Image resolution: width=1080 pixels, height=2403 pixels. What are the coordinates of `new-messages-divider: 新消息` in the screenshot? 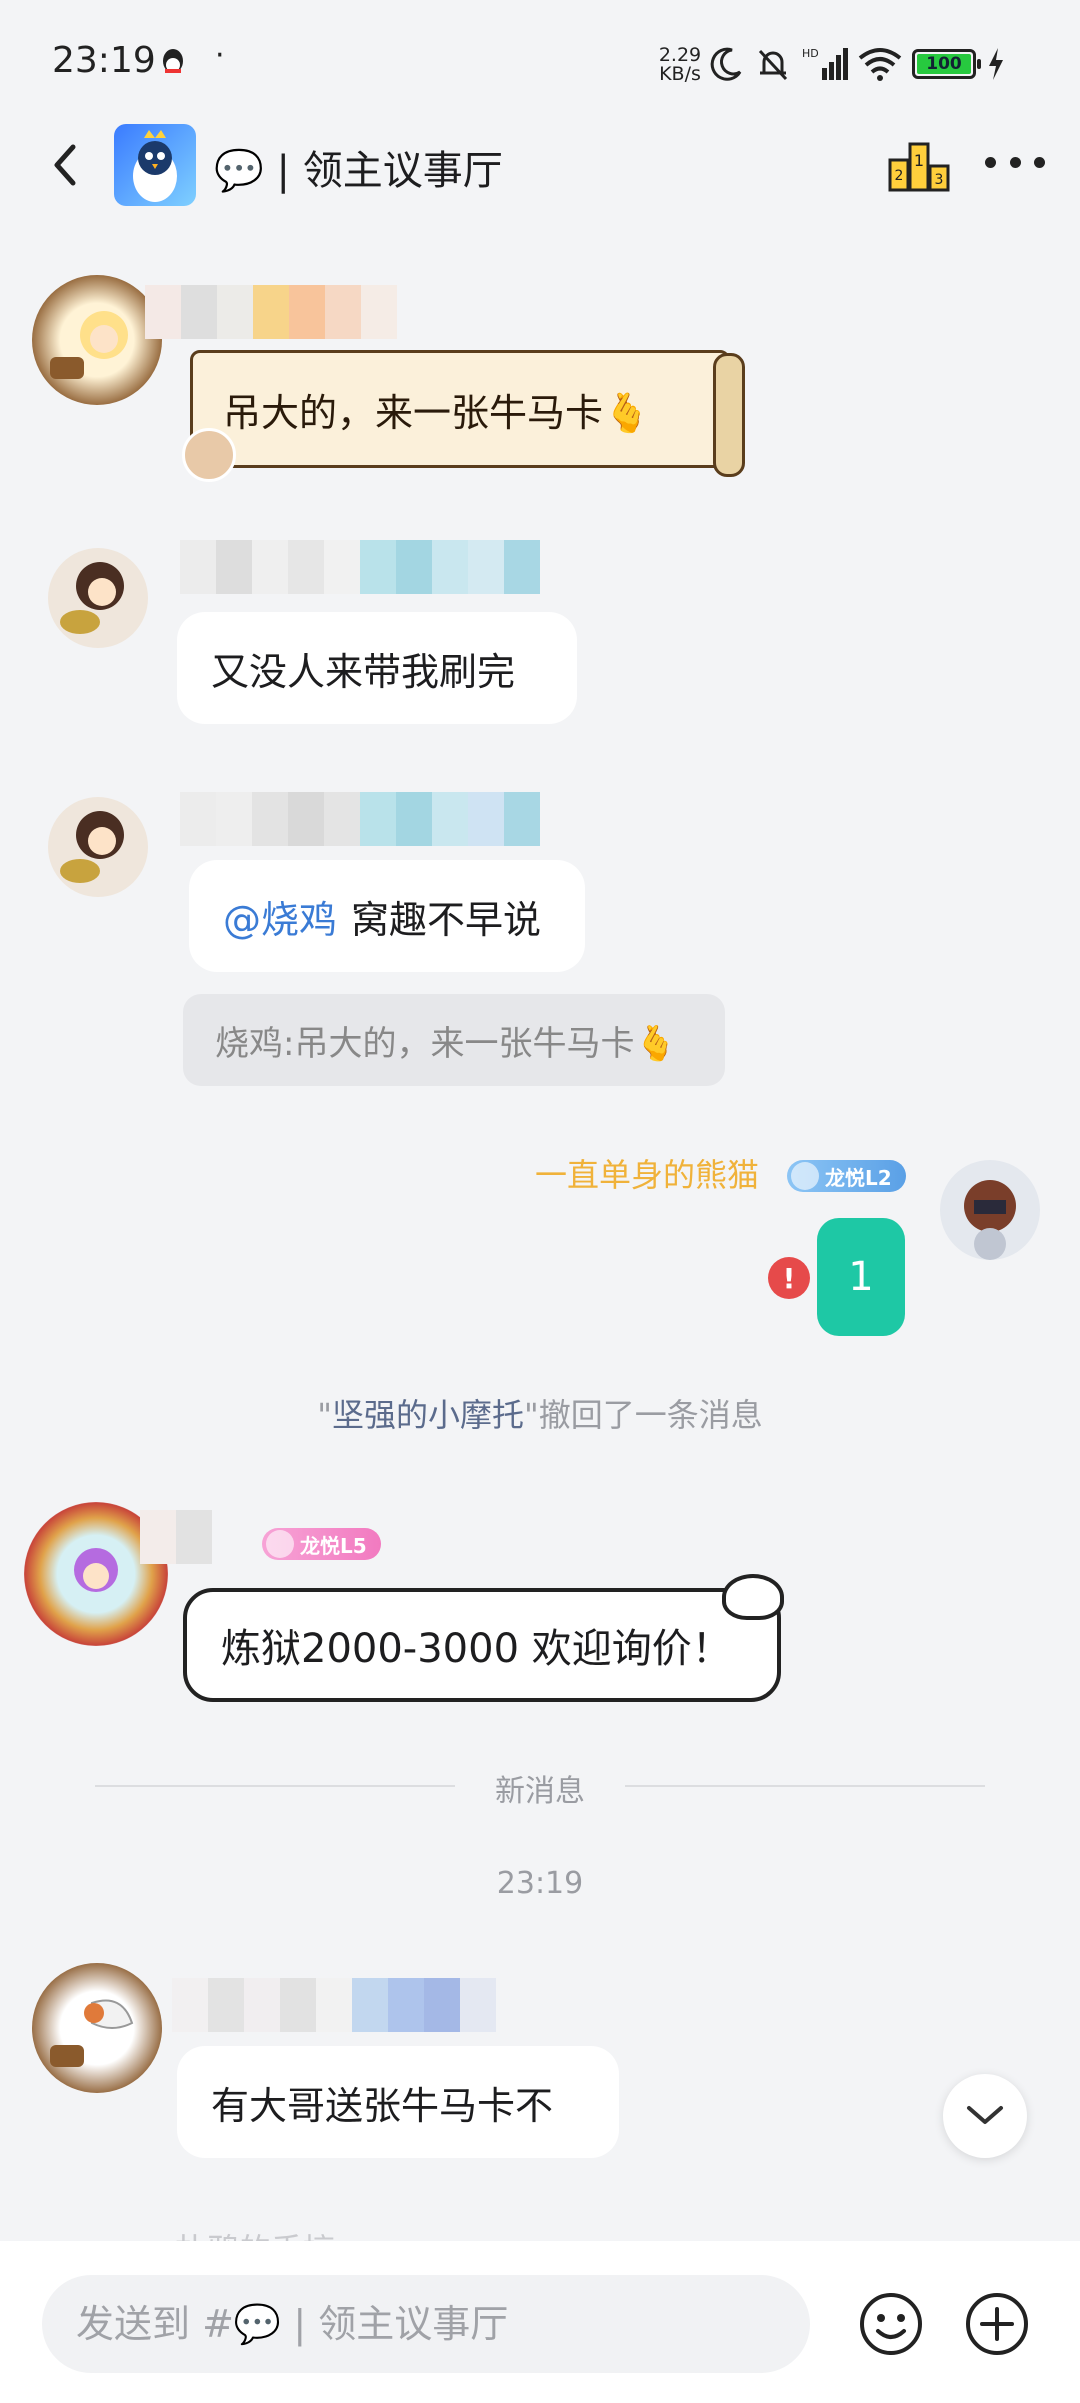 It's located at (540, 1791).